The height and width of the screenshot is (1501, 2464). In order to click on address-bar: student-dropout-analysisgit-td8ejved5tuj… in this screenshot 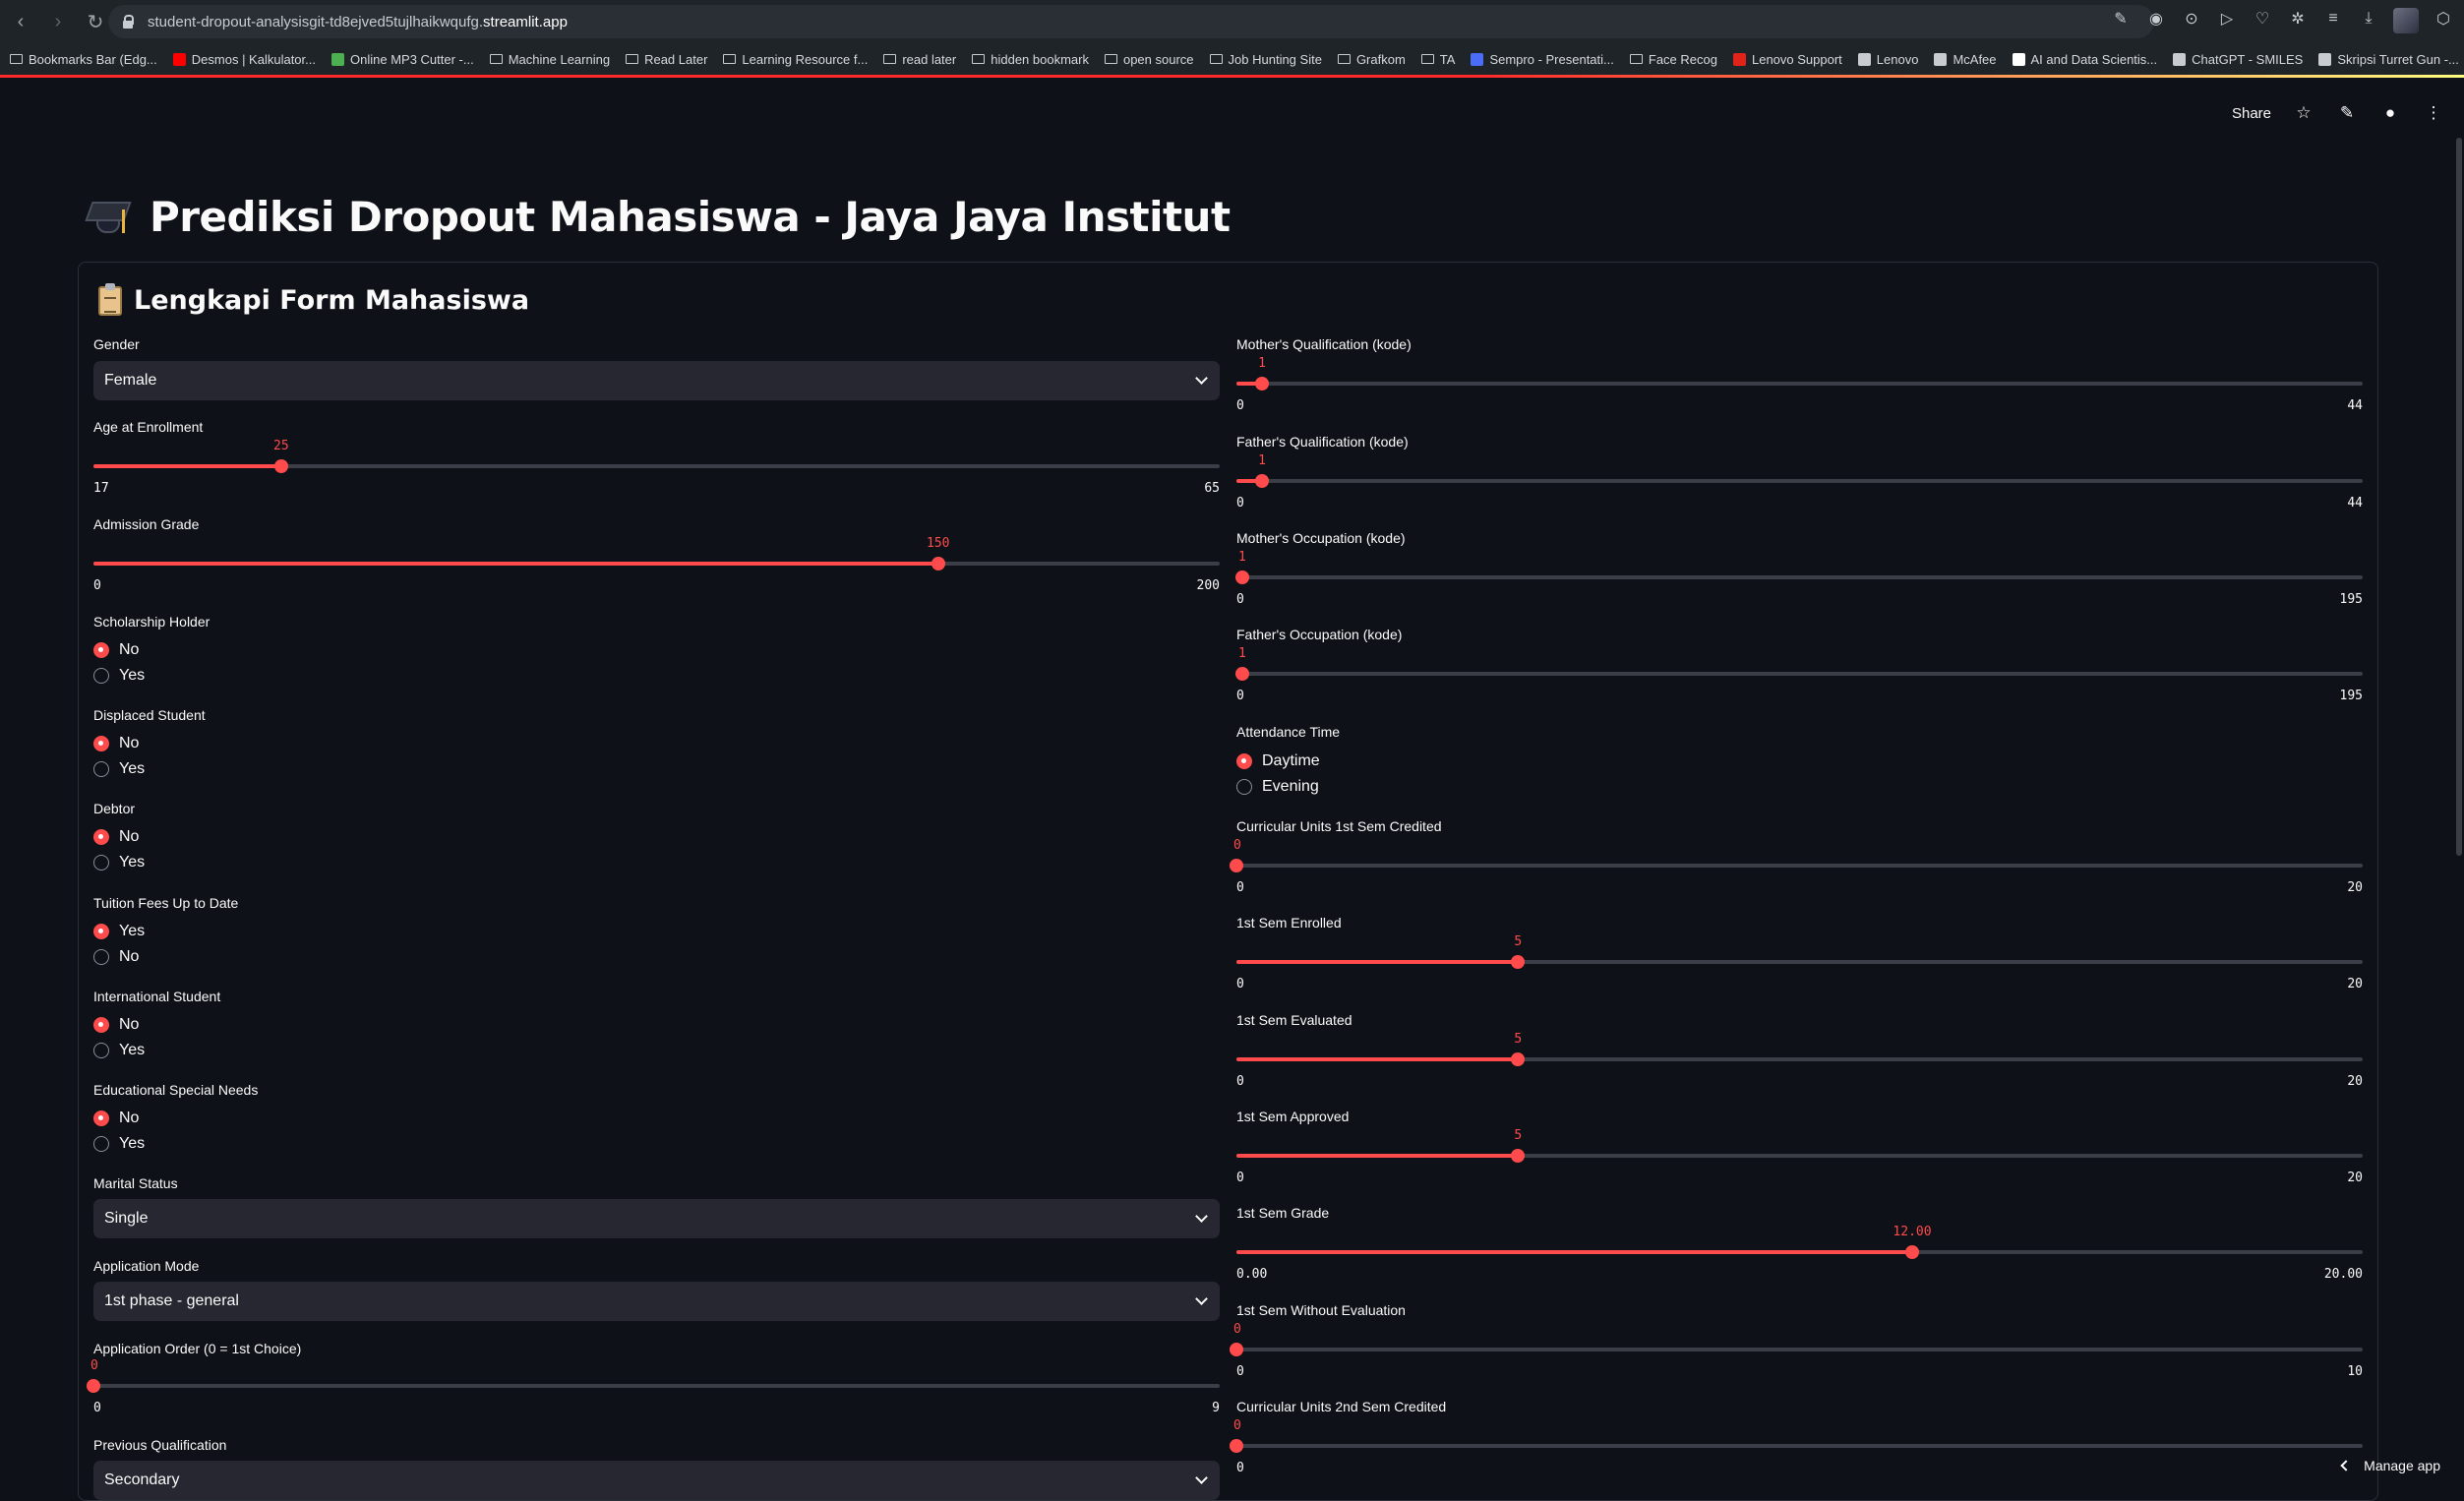, I will do `click(1131, 22)`.